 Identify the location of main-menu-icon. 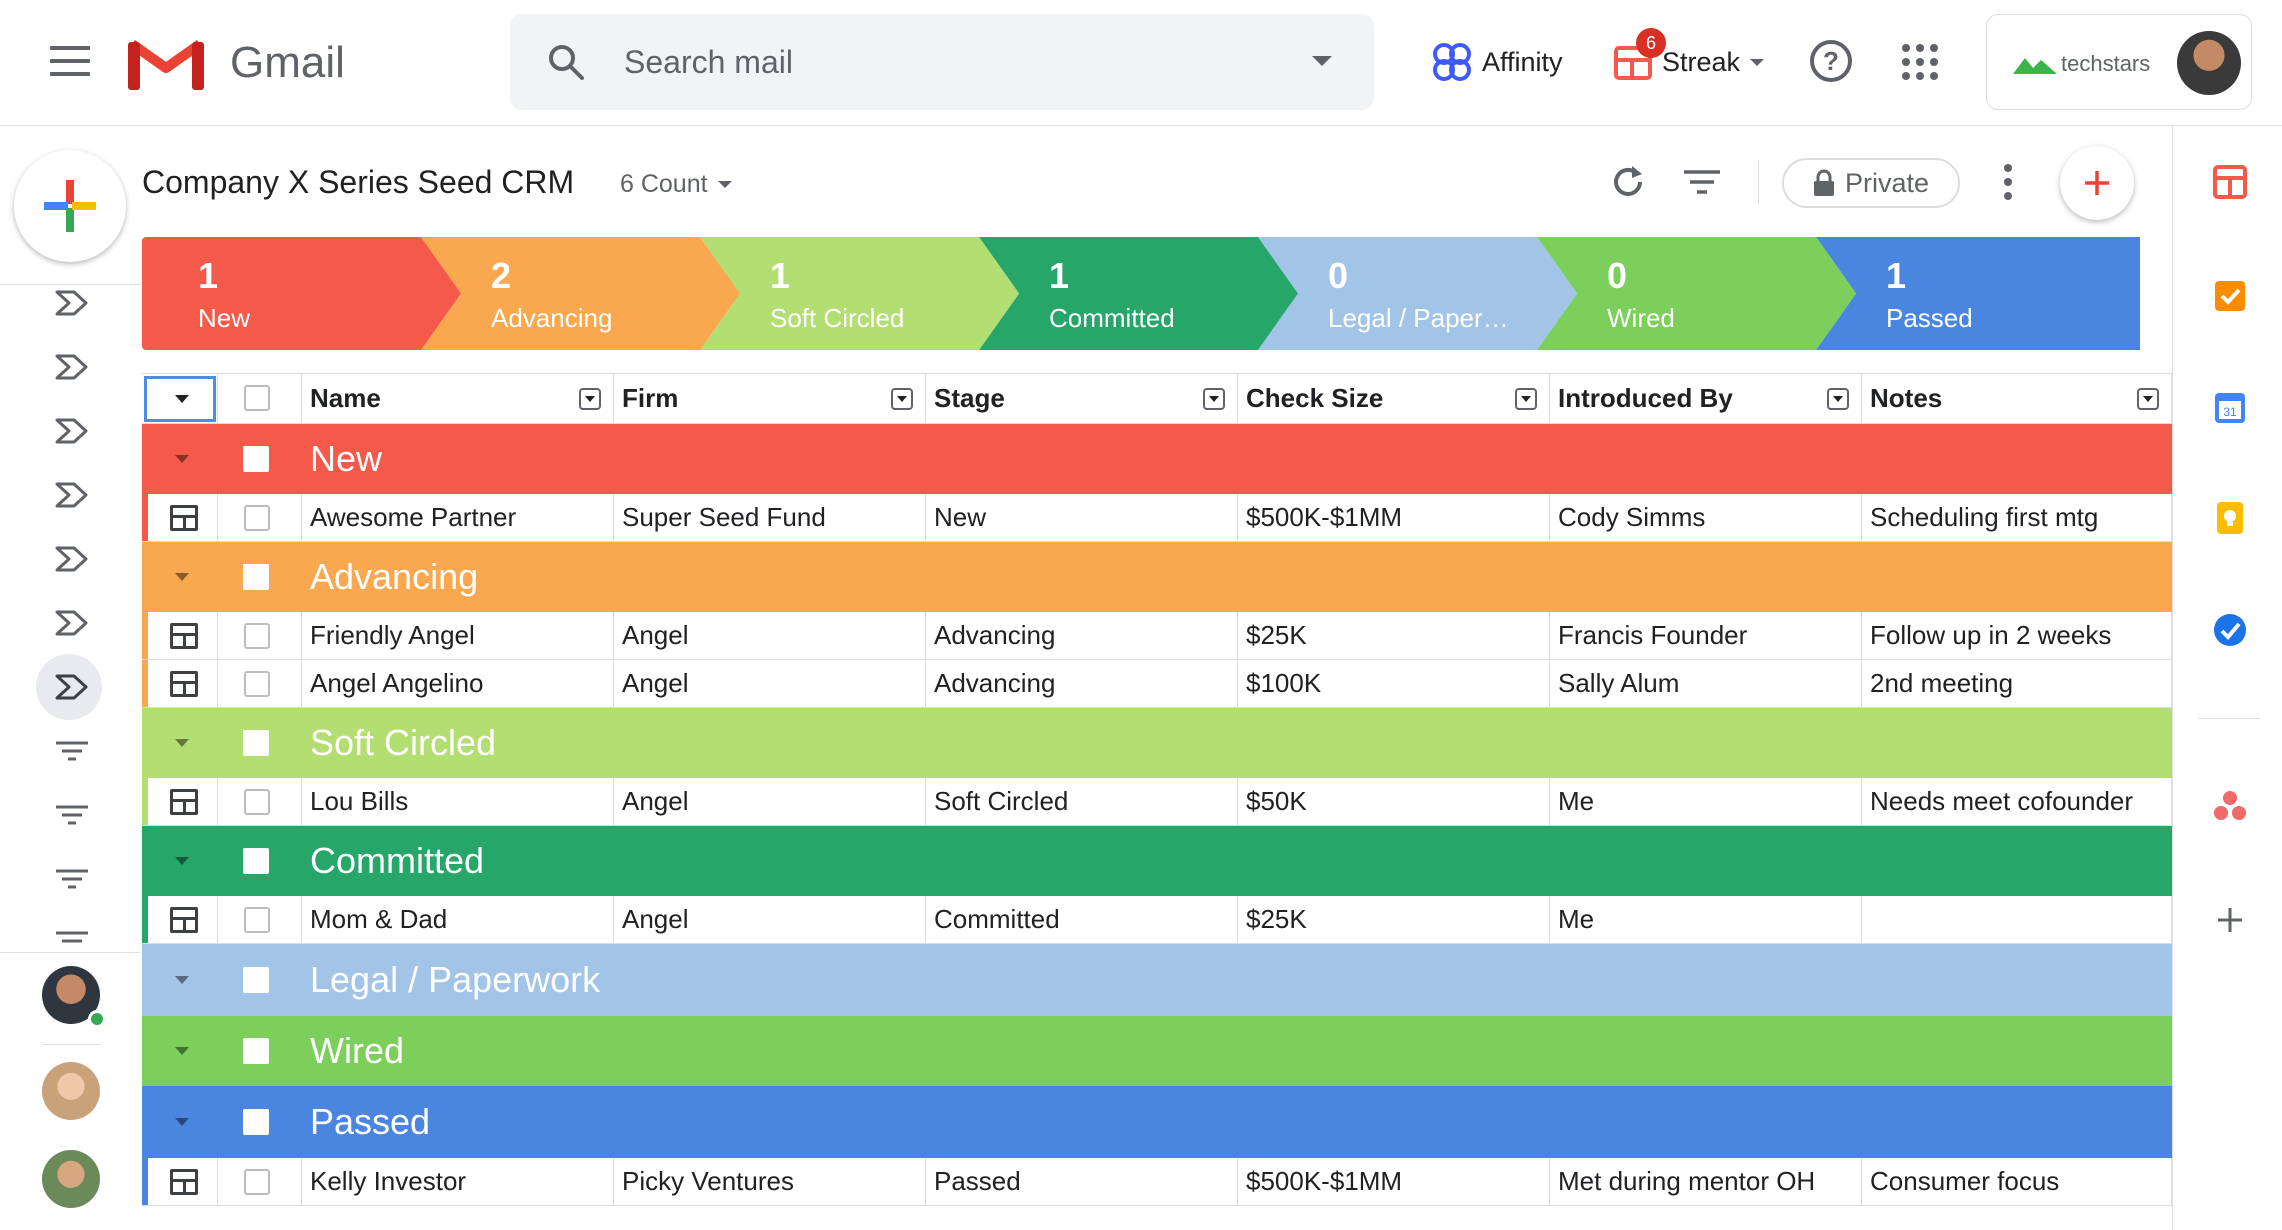
(70, 61).